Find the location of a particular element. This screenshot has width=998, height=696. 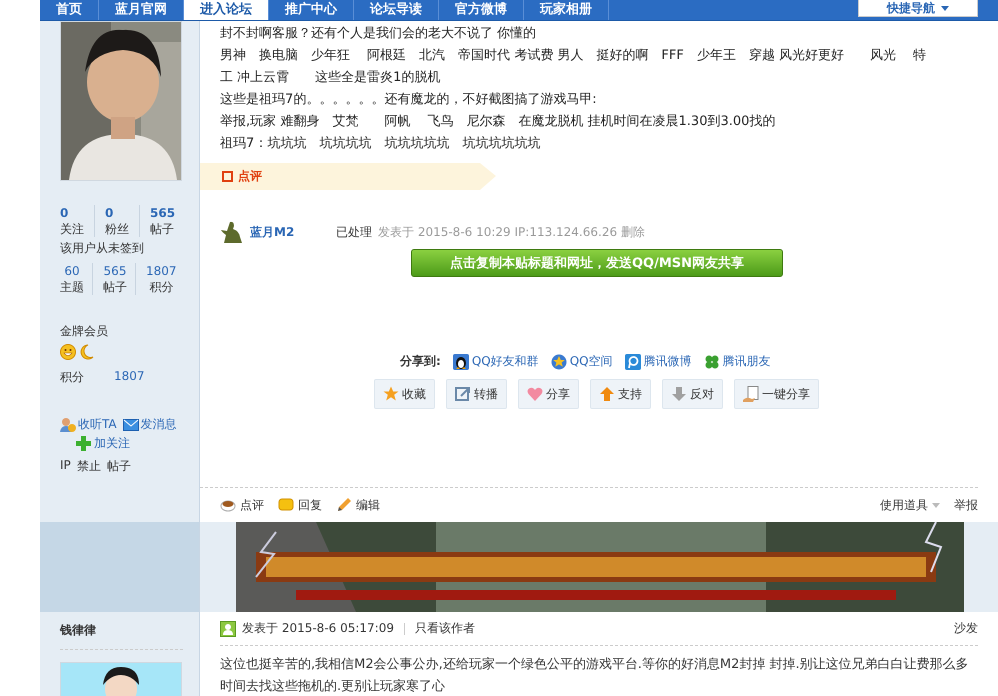

star-badge-icon is located at coordinates (558, 362).